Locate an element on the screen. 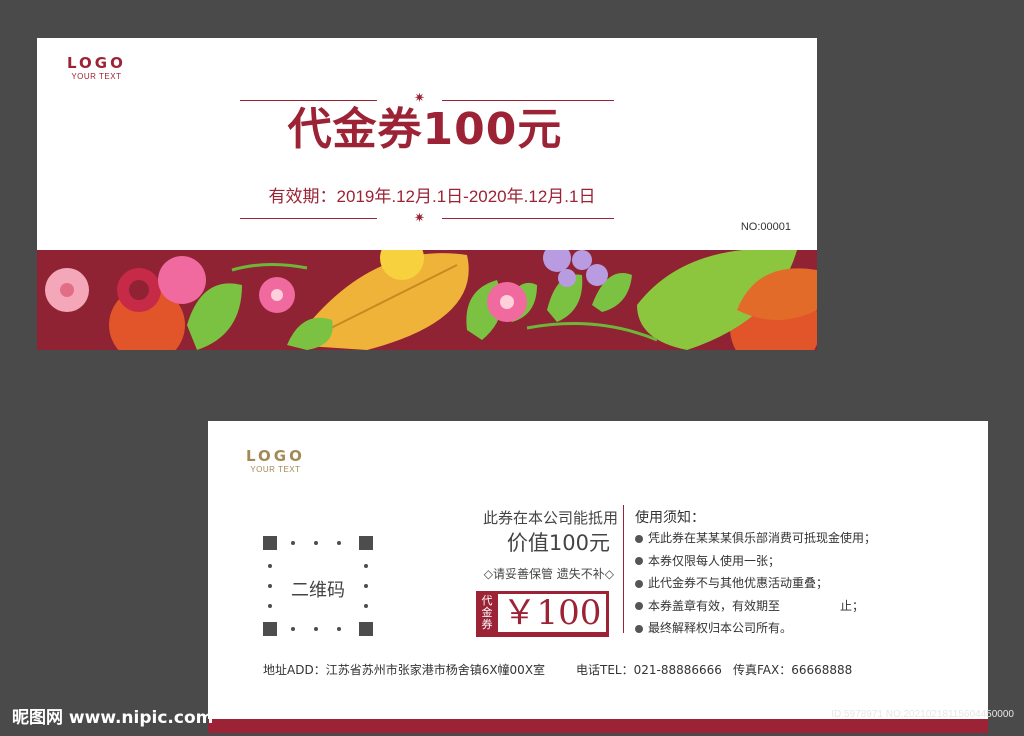  watermark-id: ID:5978971 NO:20210218115604450000 is located at coordinates (922, 714).